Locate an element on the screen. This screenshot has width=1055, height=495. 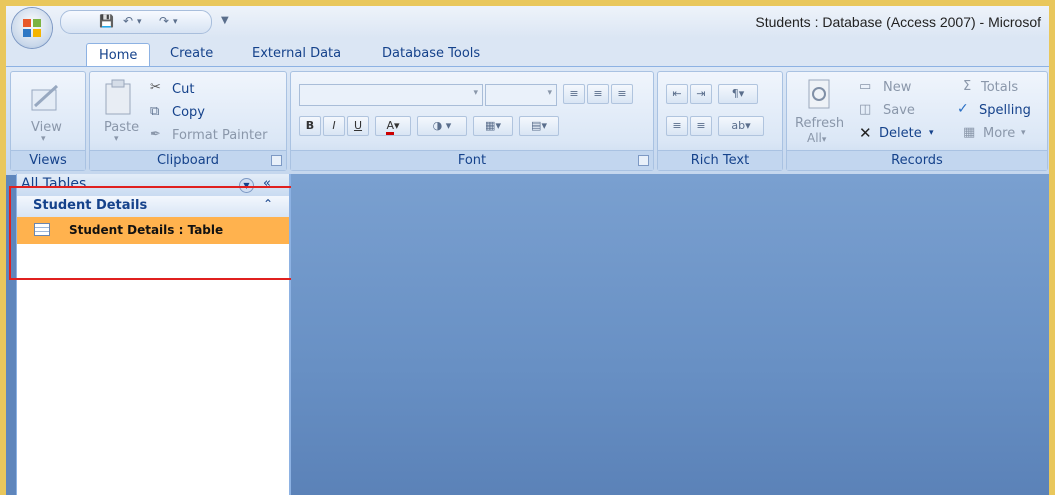
copy-icon: ⧉ is located at coordinates (155, 111).